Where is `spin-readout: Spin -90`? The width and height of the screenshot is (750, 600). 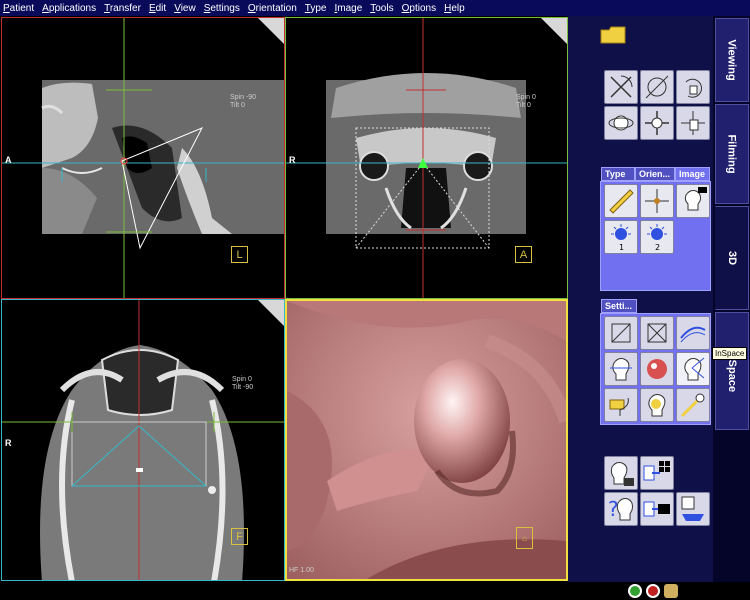
spin-readout: Spin -90 is located at coordinates (243, 97).